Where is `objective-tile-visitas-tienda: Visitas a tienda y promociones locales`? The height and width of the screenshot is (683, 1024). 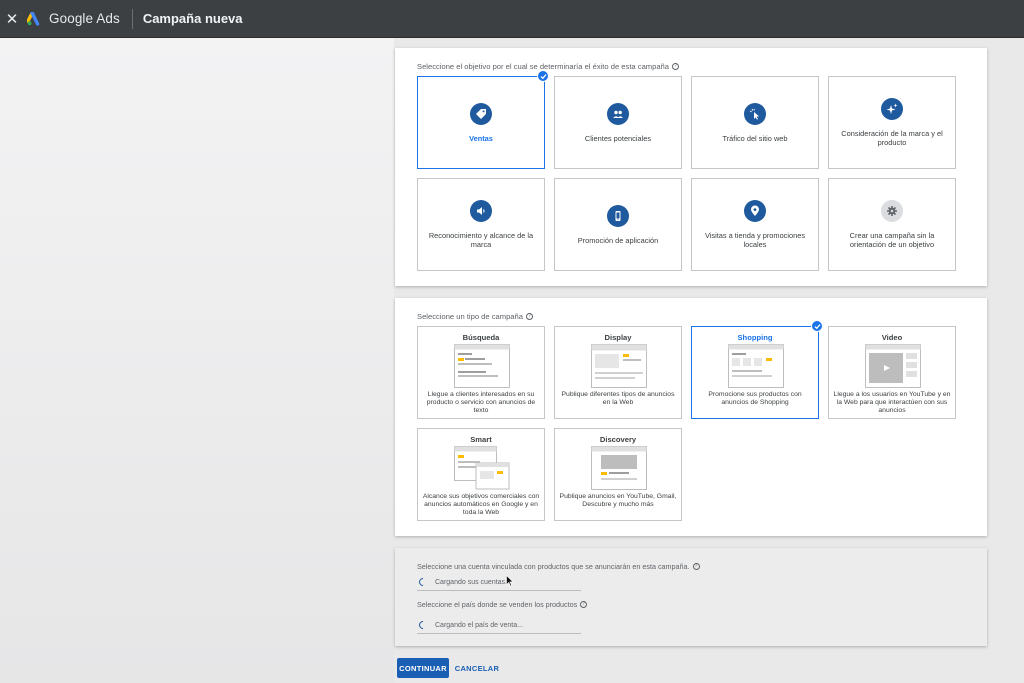 objective-tile-visitas-tienda: Visitas a tienda y promociones locales is located at coordinates (755, 224).